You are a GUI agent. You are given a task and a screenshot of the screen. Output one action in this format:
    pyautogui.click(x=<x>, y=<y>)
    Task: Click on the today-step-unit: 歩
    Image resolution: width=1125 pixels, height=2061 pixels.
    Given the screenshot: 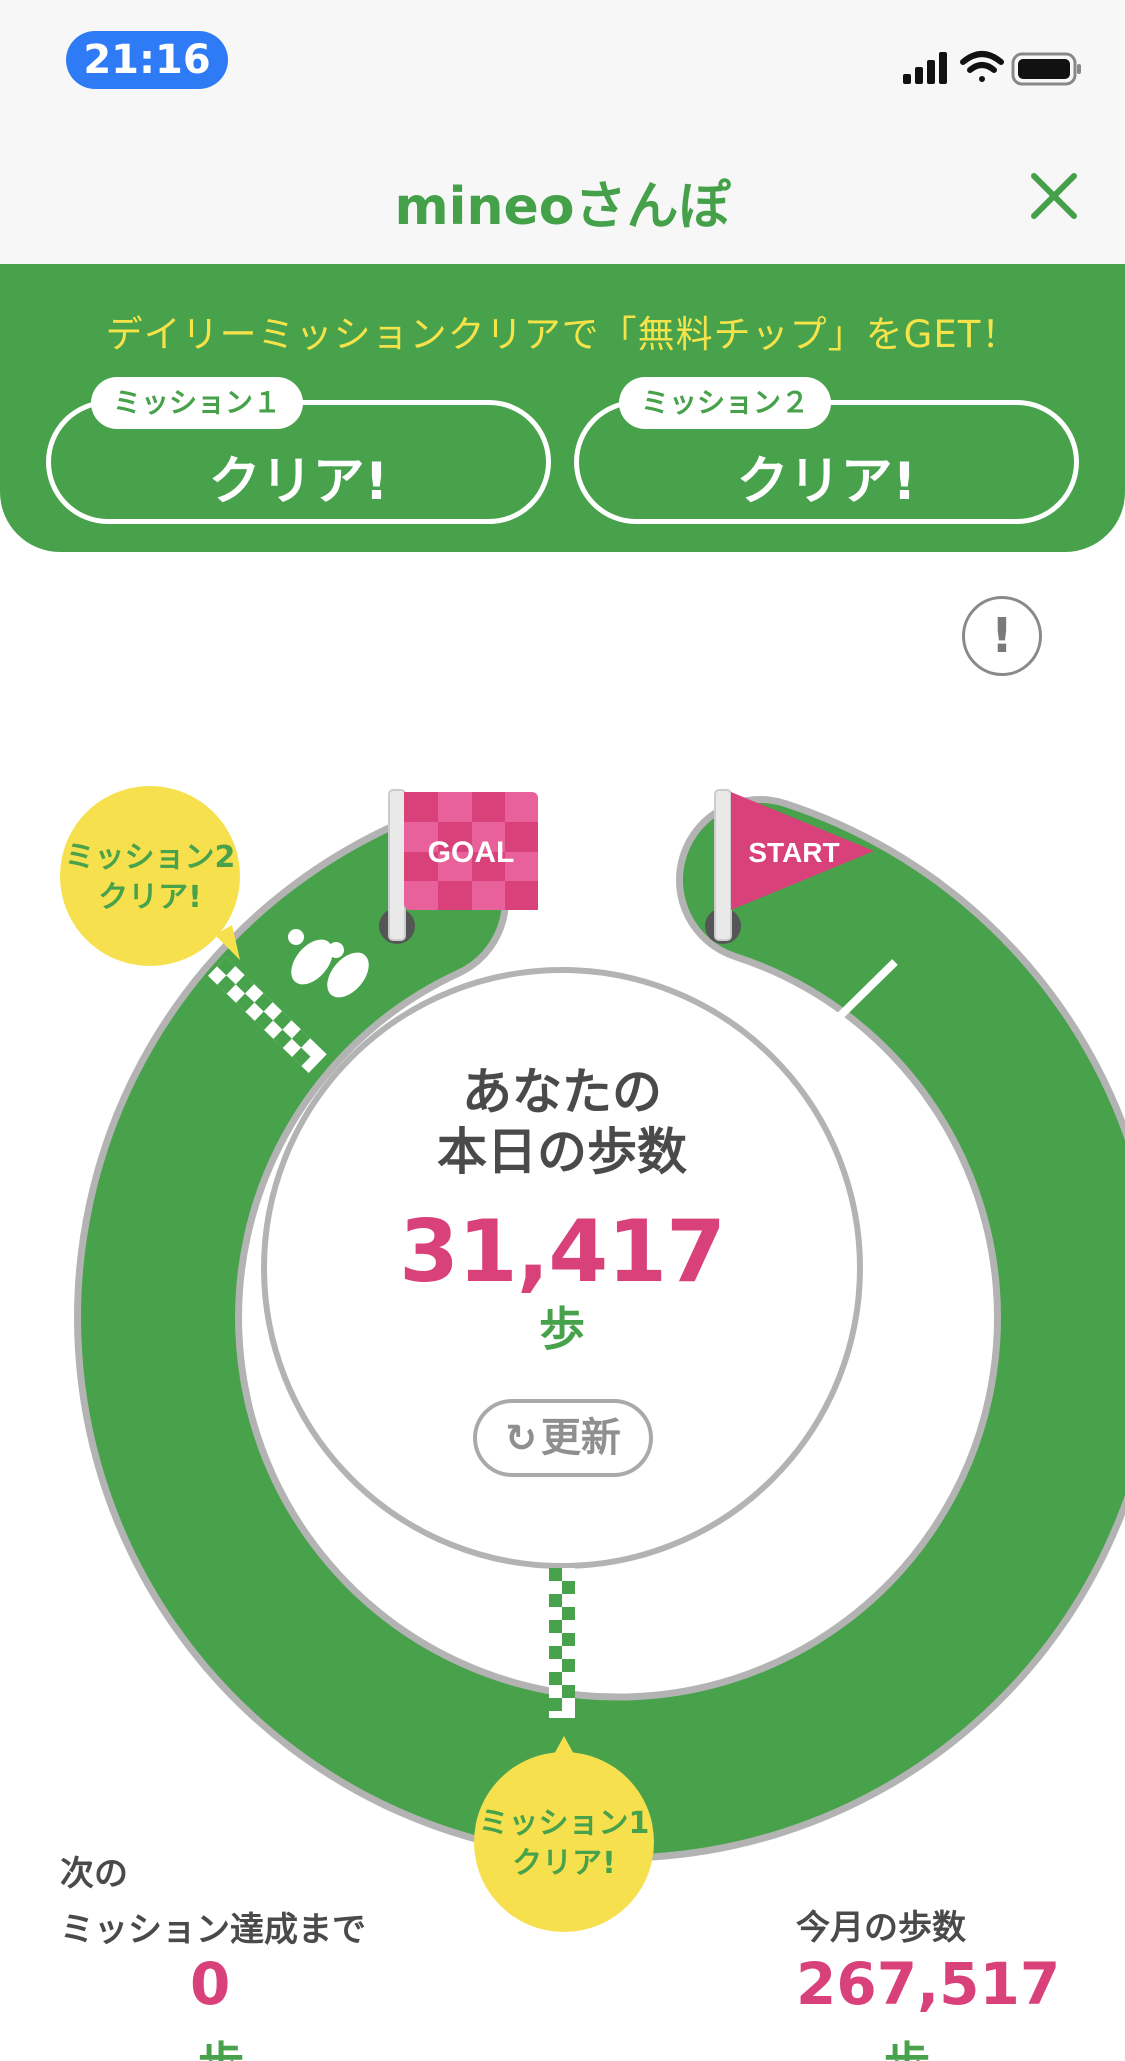 What is the action you would take?
    pyautogui.click(x=562, y=1329)
    